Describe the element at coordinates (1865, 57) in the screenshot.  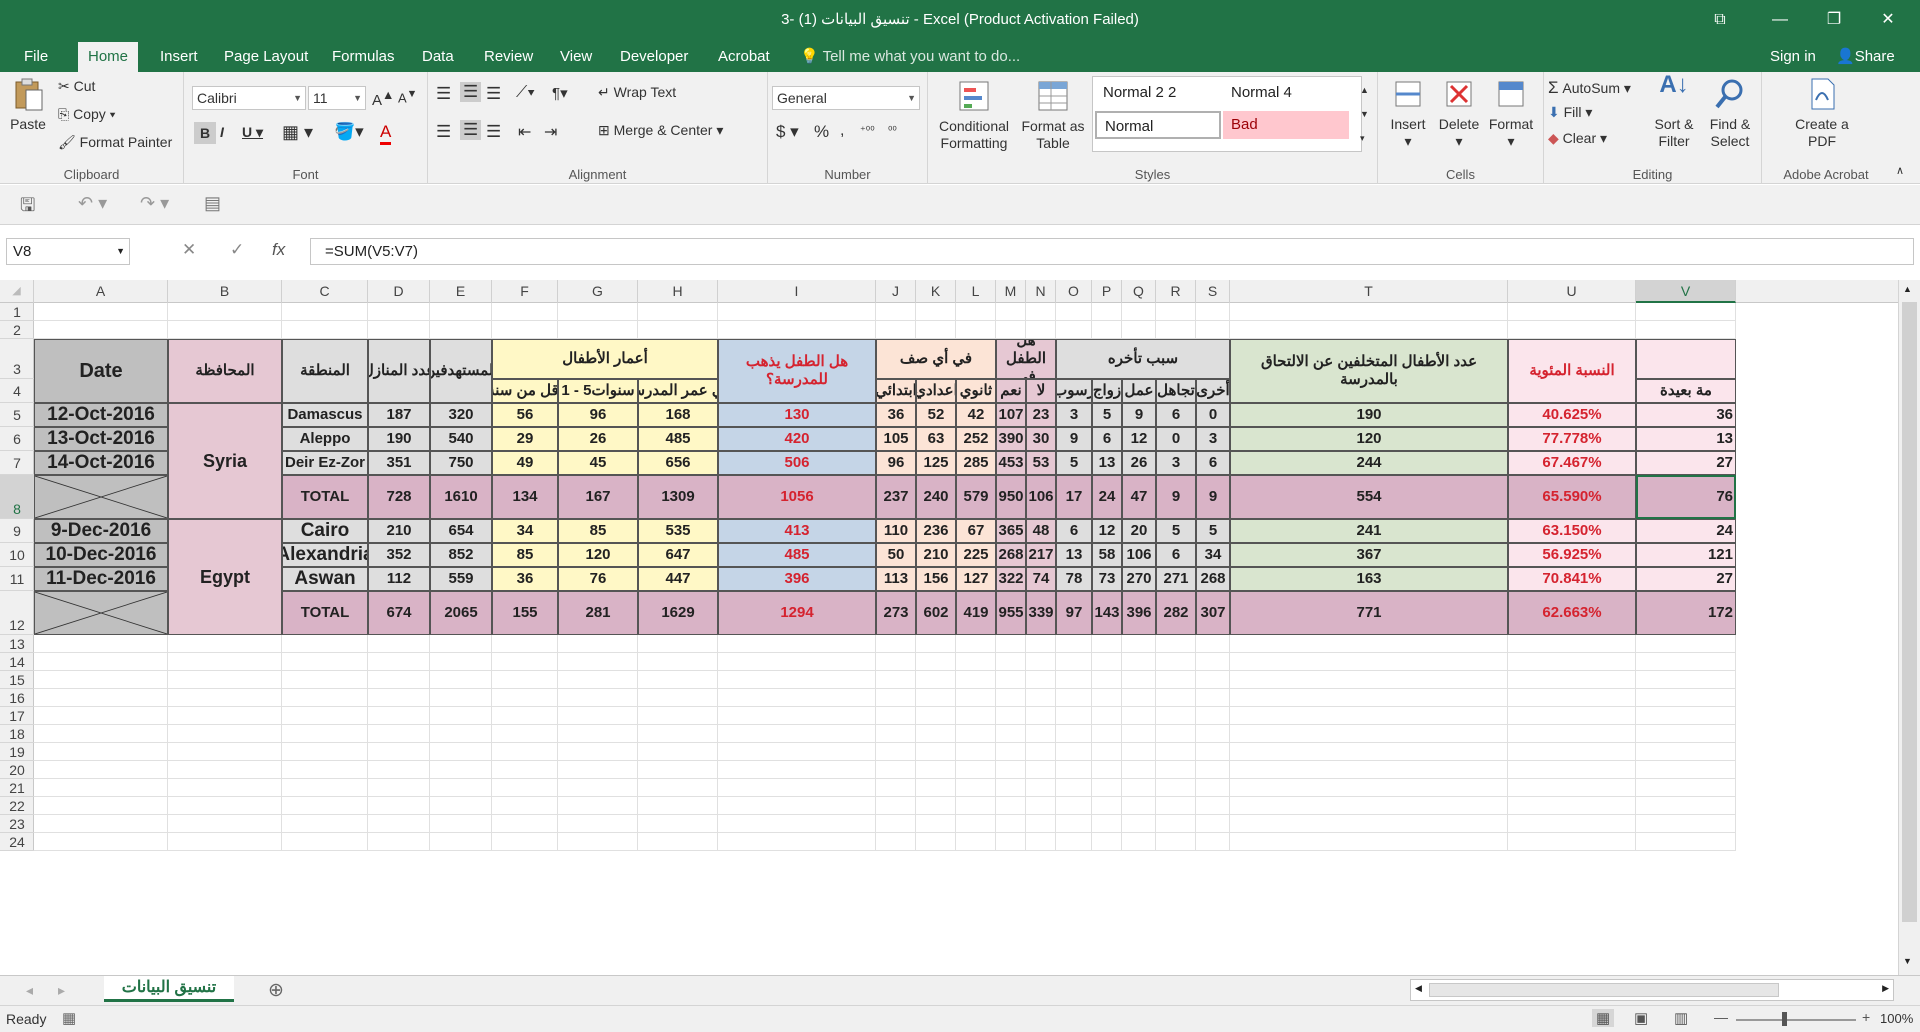
I see `share-button: 👤Share` at that location.